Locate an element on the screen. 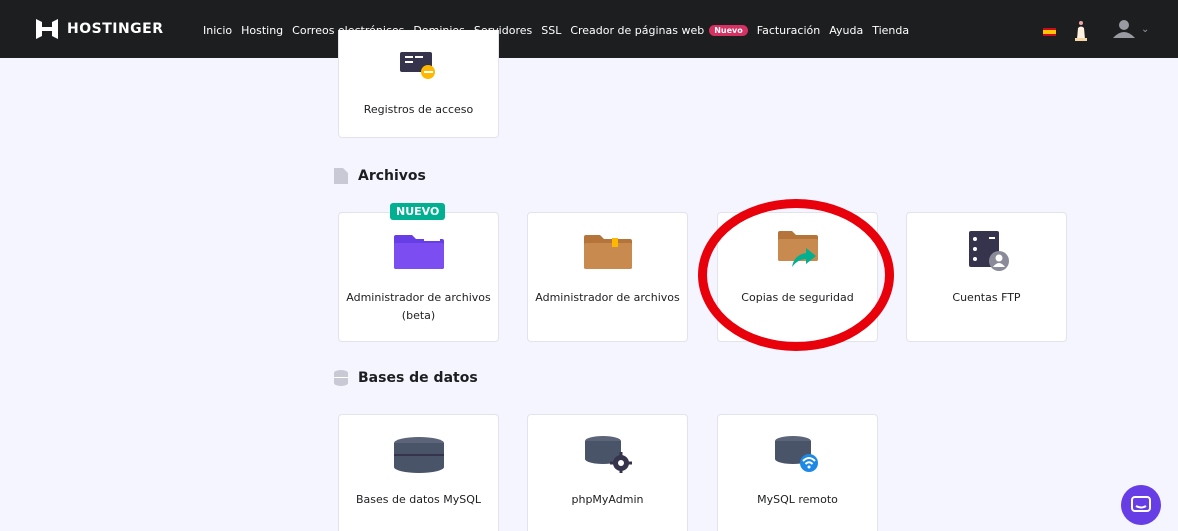 This screenshot has width=1178, height=531. section-title-text: Bases de datos is located at coordinates (418, 378).